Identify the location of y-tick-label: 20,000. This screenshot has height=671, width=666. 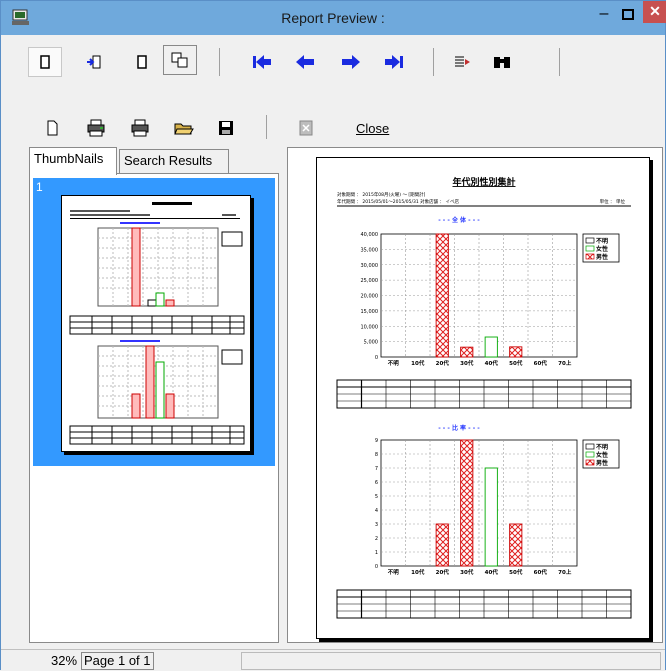
(370, 297).